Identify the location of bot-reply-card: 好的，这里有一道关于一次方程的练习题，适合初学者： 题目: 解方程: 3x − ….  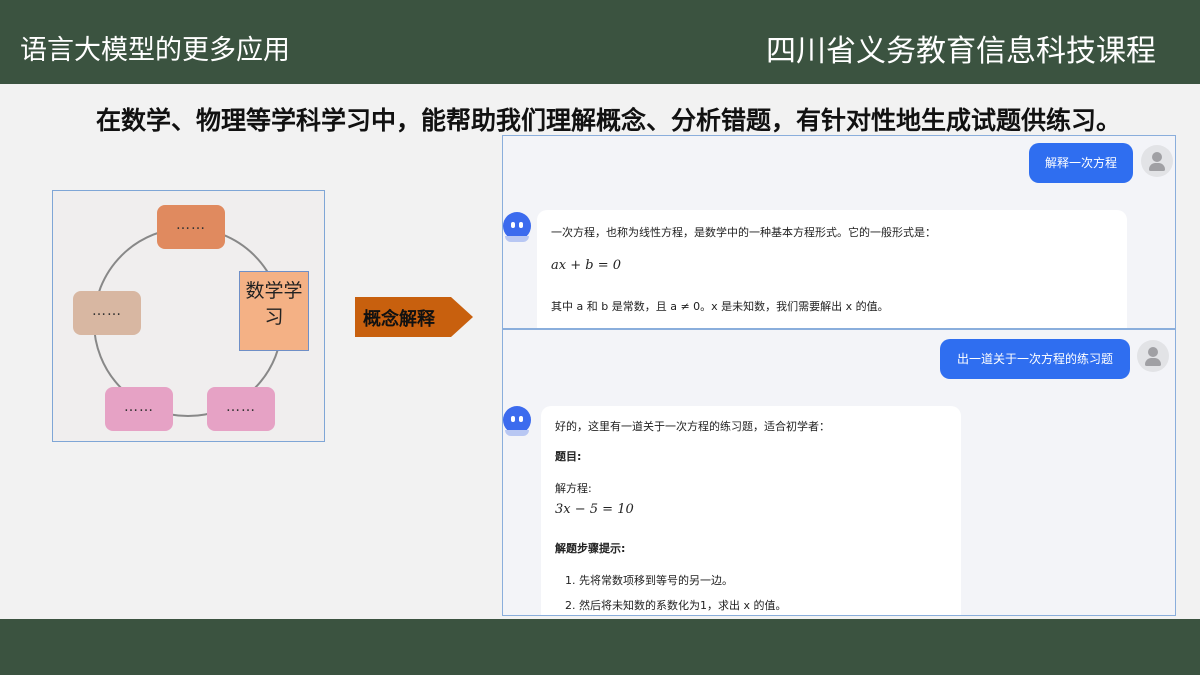
(751, 510).